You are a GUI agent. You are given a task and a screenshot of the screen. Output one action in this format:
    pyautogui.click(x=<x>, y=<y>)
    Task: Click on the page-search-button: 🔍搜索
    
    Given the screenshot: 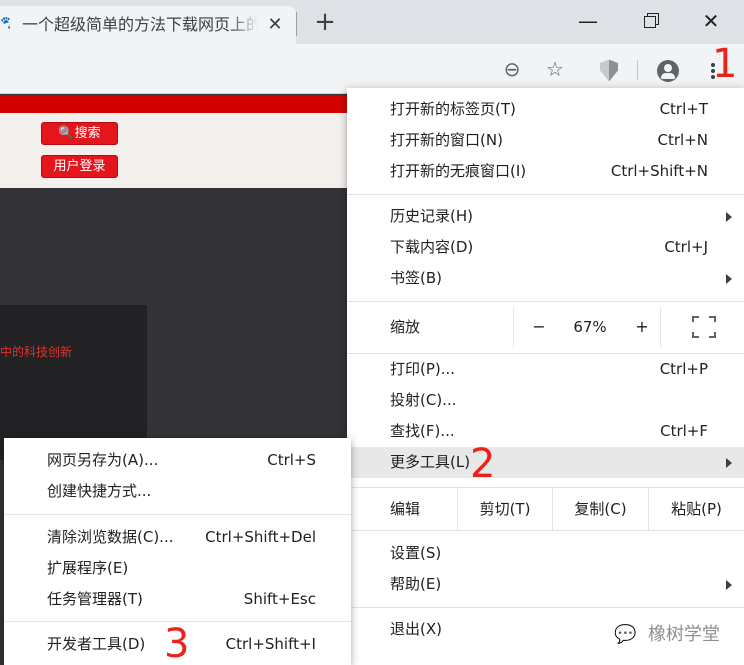 What is the action you would take?
    pyautogui.click(x=79, y=133)
    